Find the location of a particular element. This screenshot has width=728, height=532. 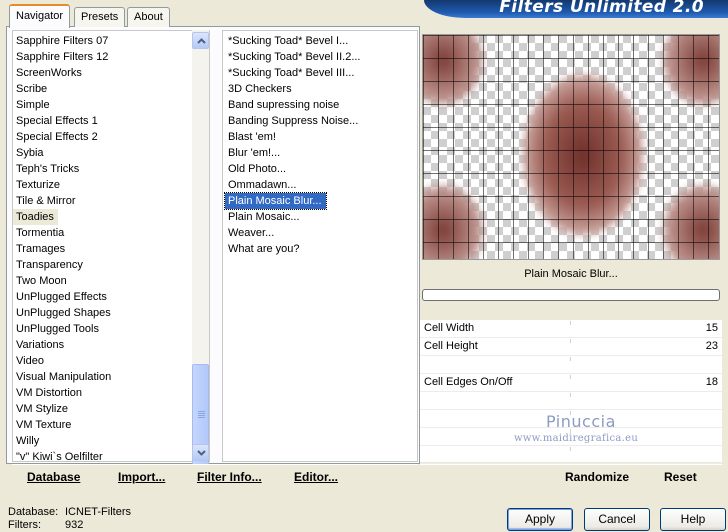

tab-presets: Presets is located at coordinates (100, 17).